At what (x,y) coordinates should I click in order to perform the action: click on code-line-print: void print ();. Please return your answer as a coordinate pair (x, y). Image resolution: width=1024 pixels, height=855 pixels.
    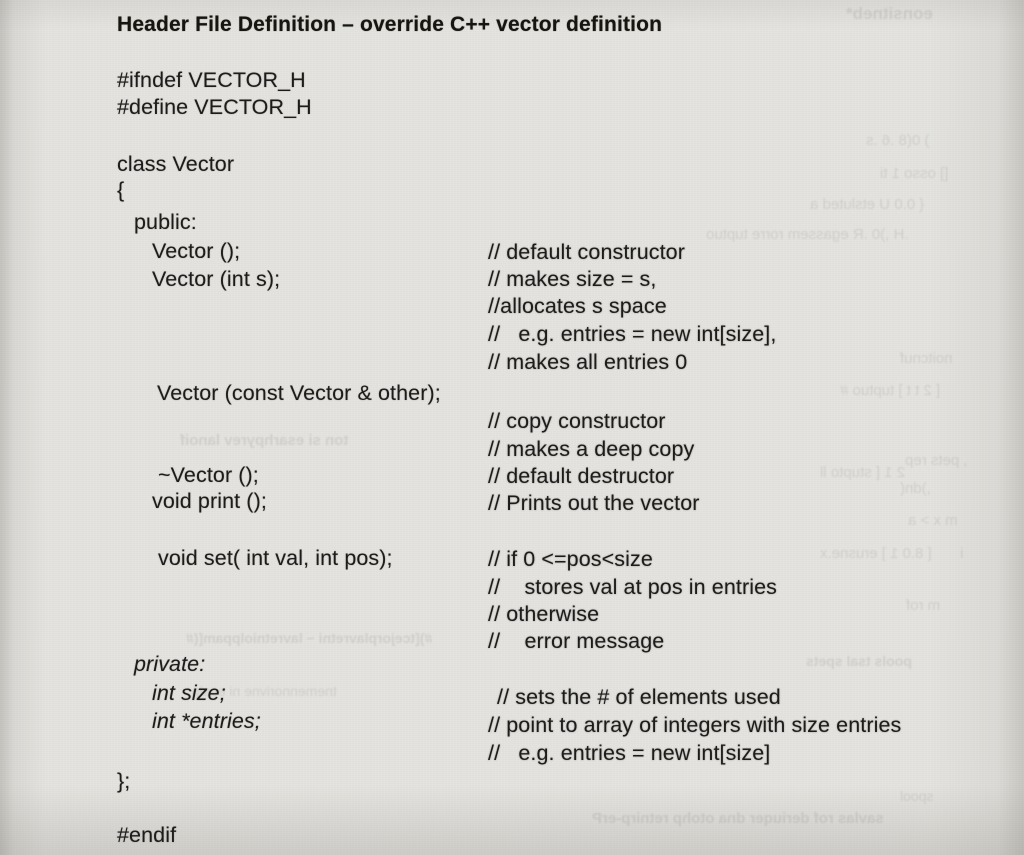
    Looking at the image, I should click on (209, 501).